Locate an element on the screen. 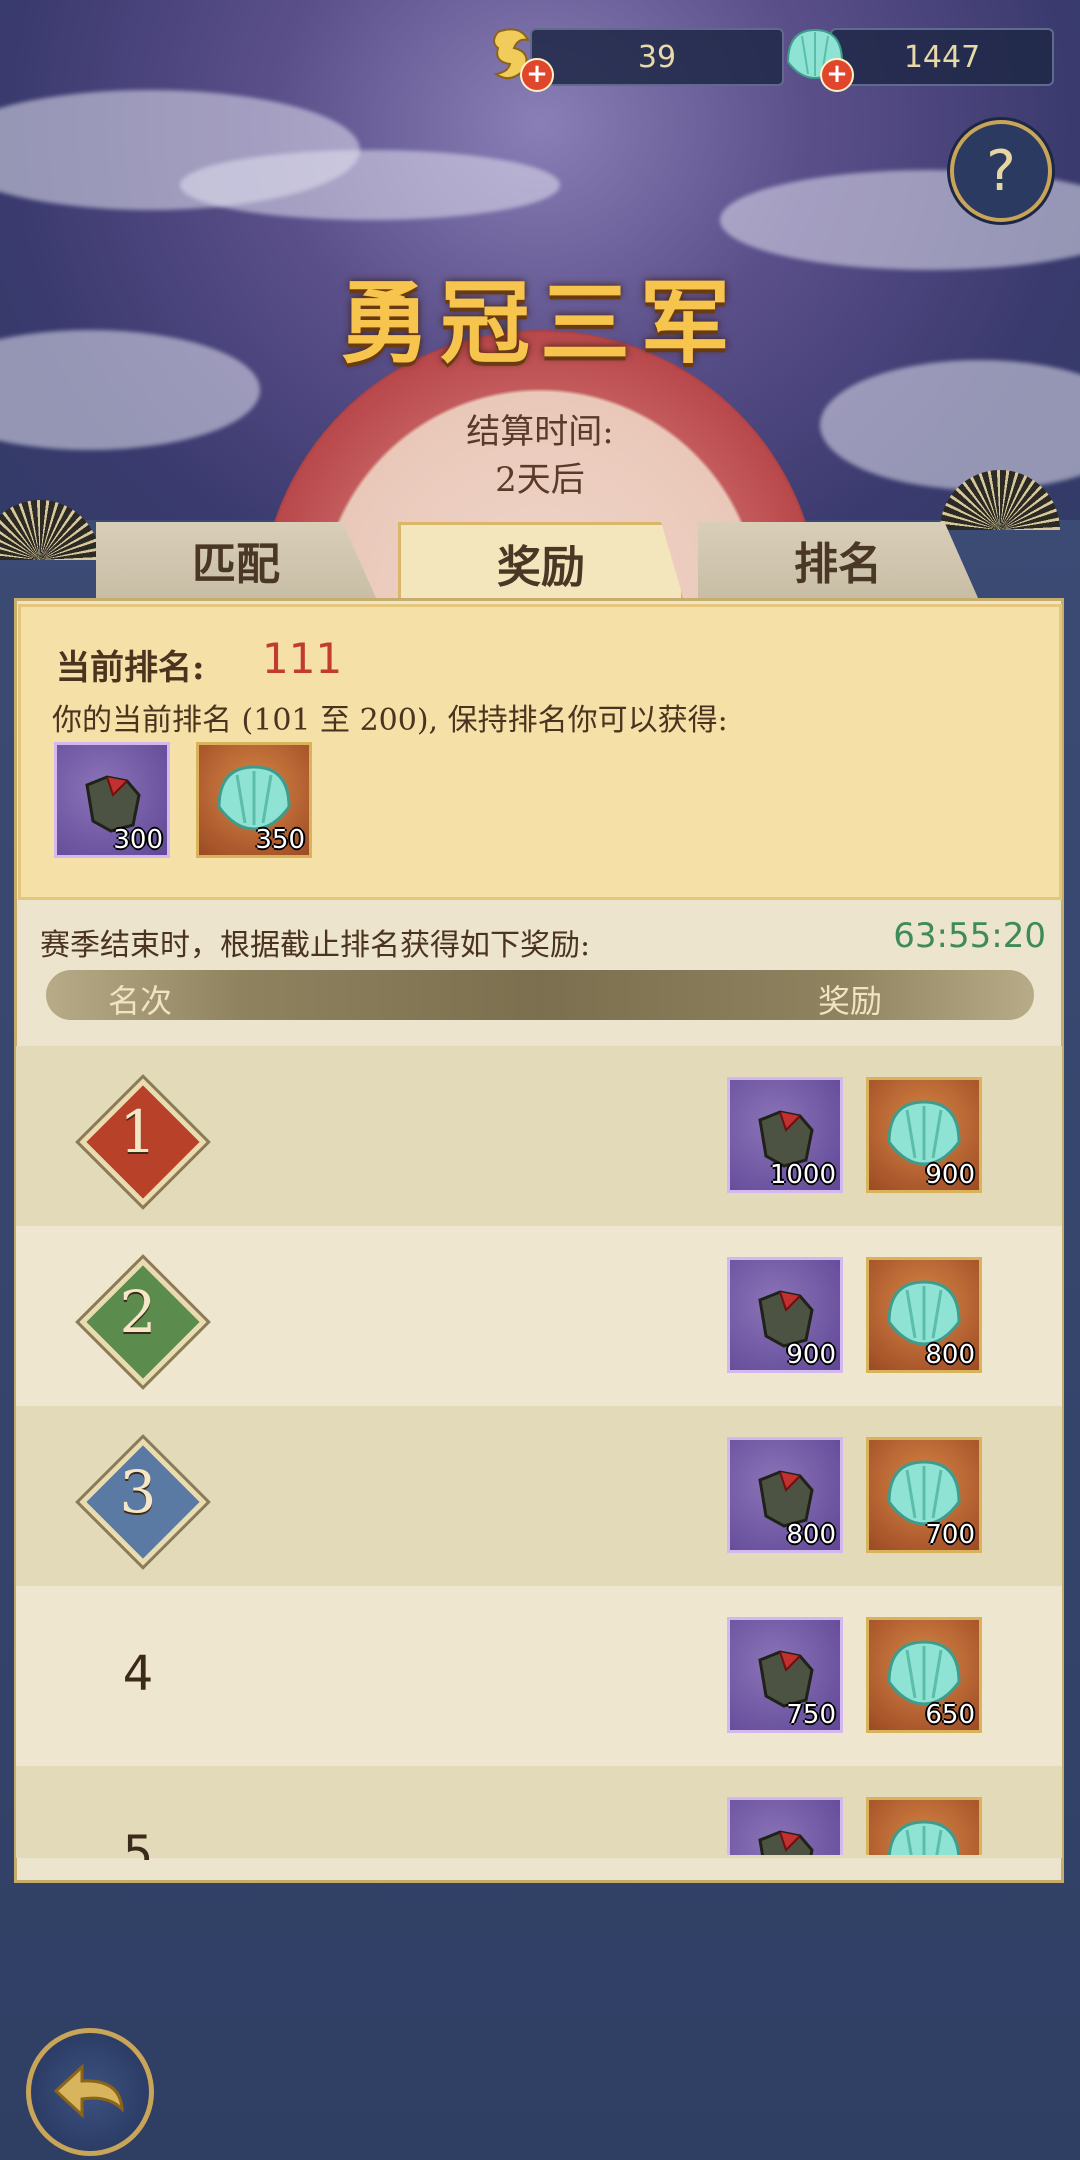 The width and height of the screenshot is (1080, 2160). tab-rewards: 奖励 is located at coordinates (541, 561).